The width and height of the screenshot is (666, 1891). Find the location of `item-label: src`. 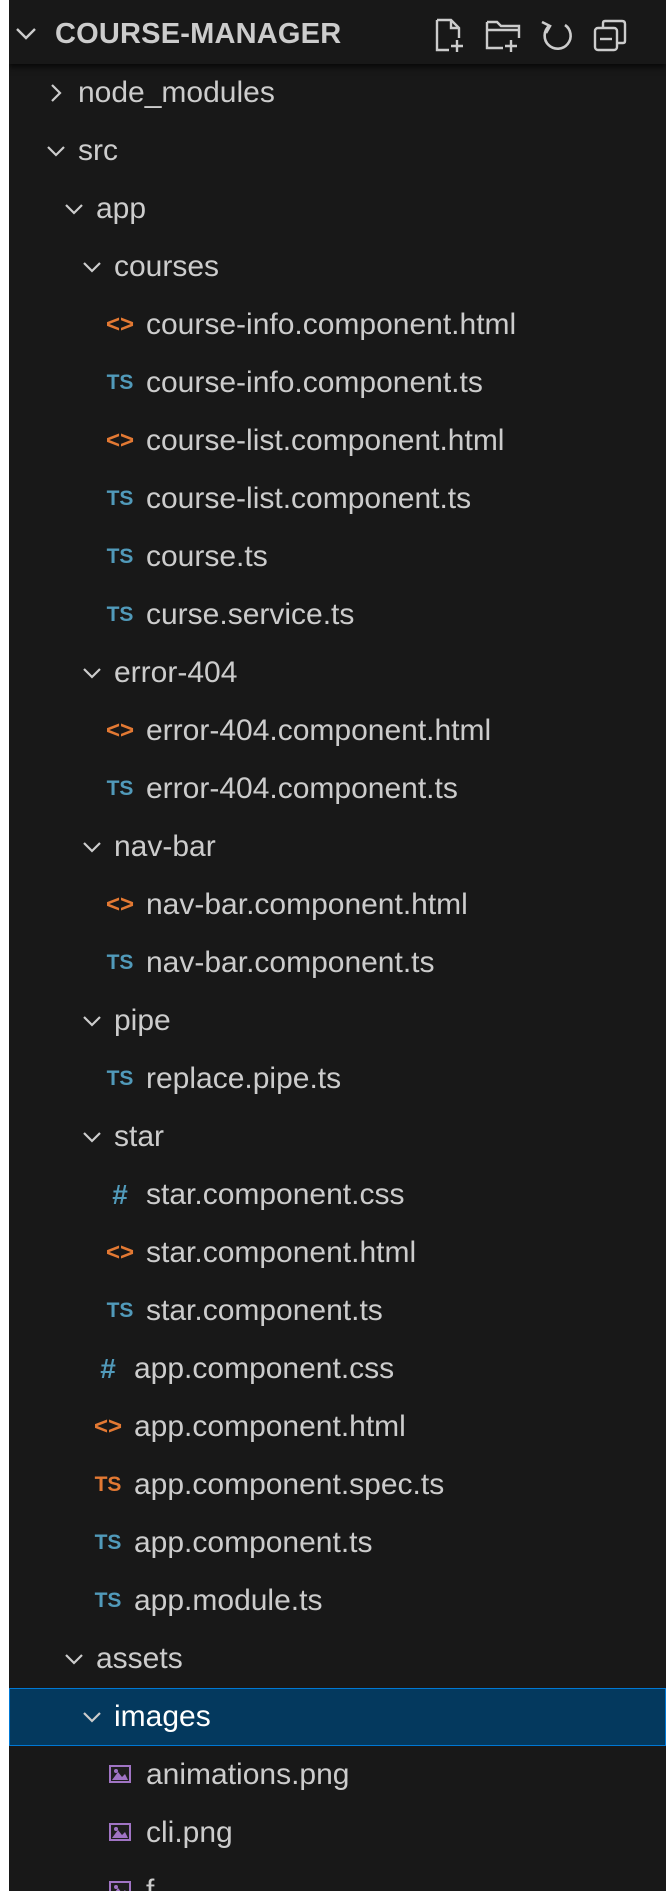

item-label: src is located at coordinates (98, 150).